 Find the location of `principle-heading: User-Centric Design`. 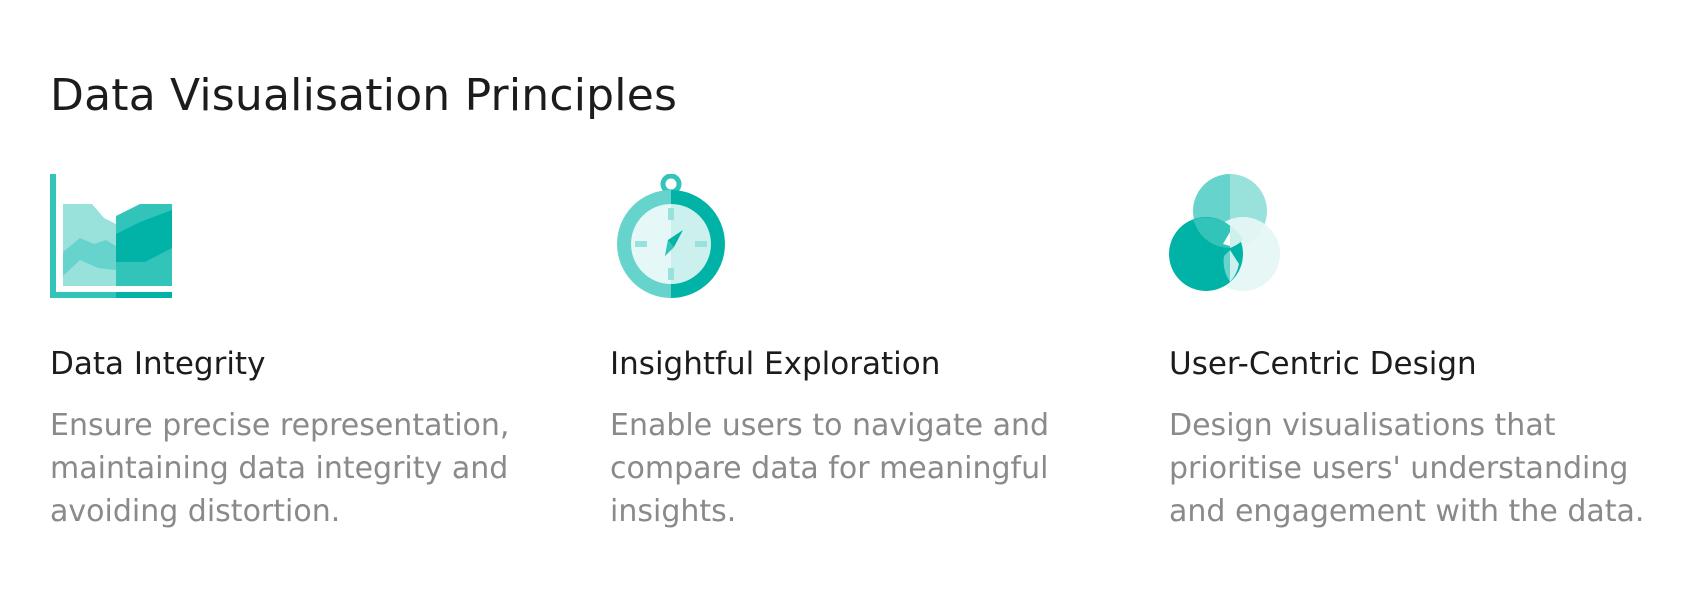

principle-heading: User-Centric Design is located at coordinates (1323, 364).